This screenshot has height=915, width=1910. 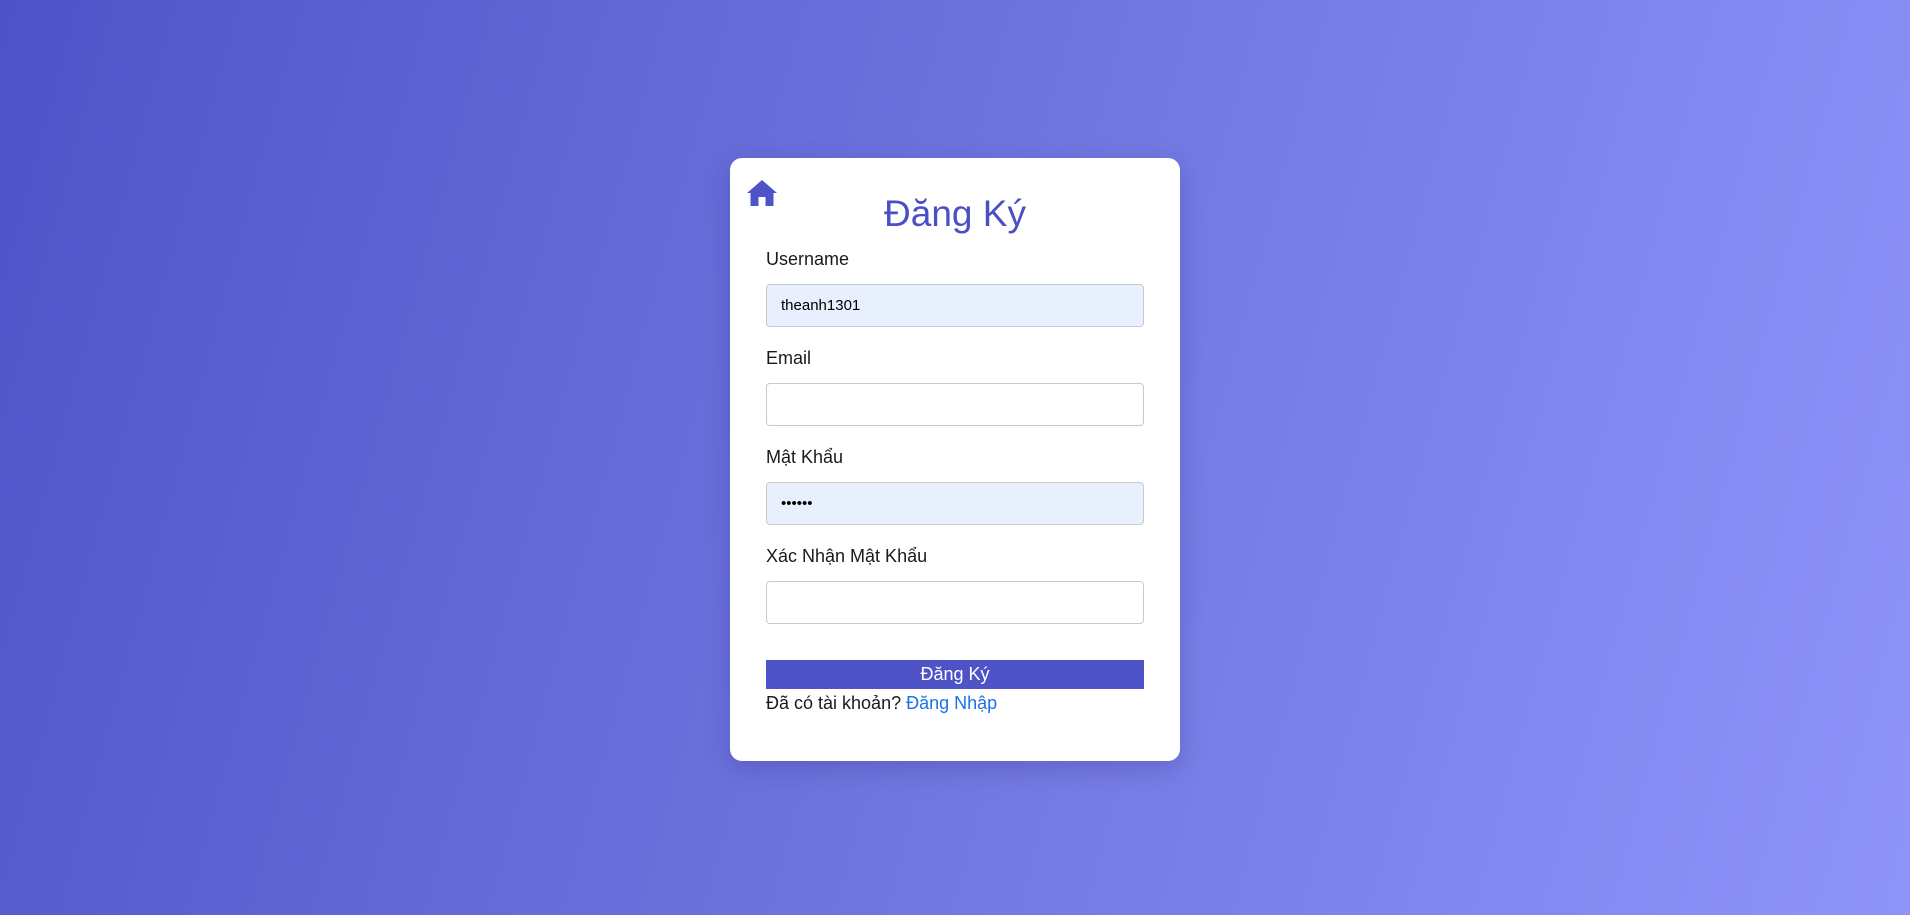 I want to click on login-prompt-text: Đã có tài khoản?, so click(x=834, y=703).